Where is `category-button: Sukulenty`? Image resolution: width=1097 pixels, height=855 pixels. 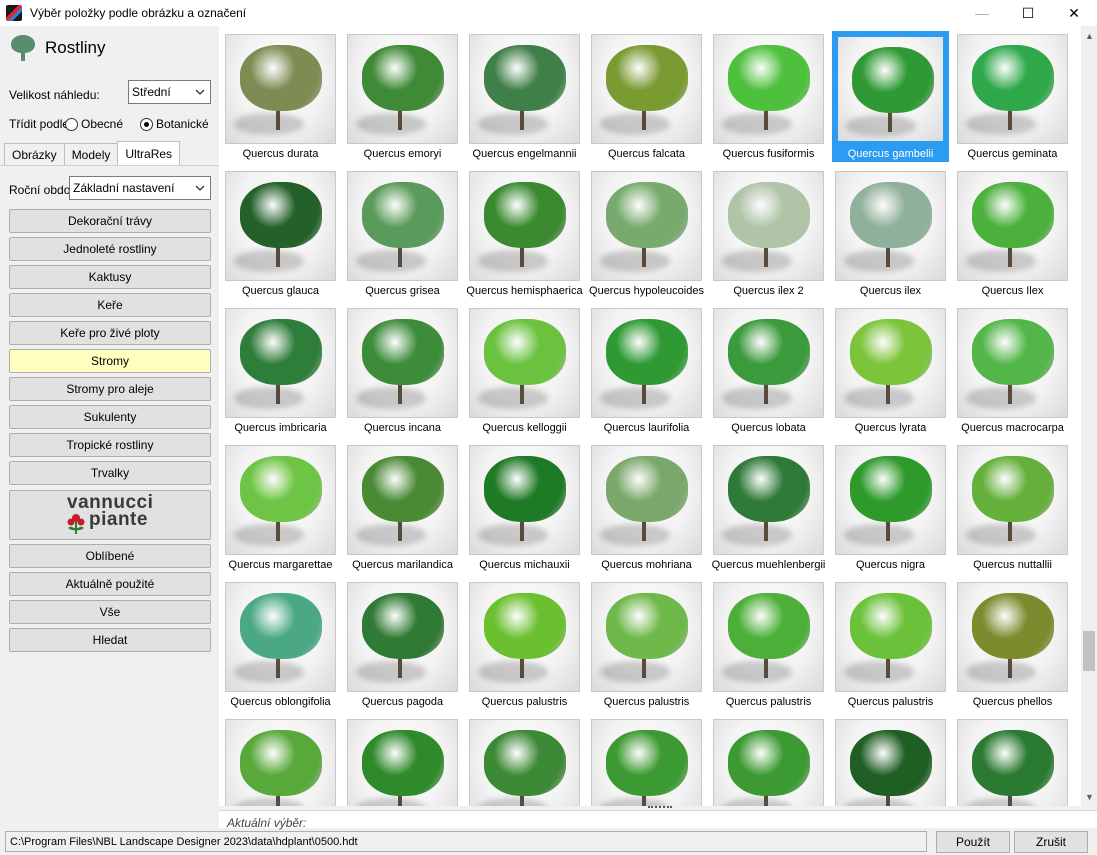 category-button: Sukulenty is located at coordinates (110, 417).